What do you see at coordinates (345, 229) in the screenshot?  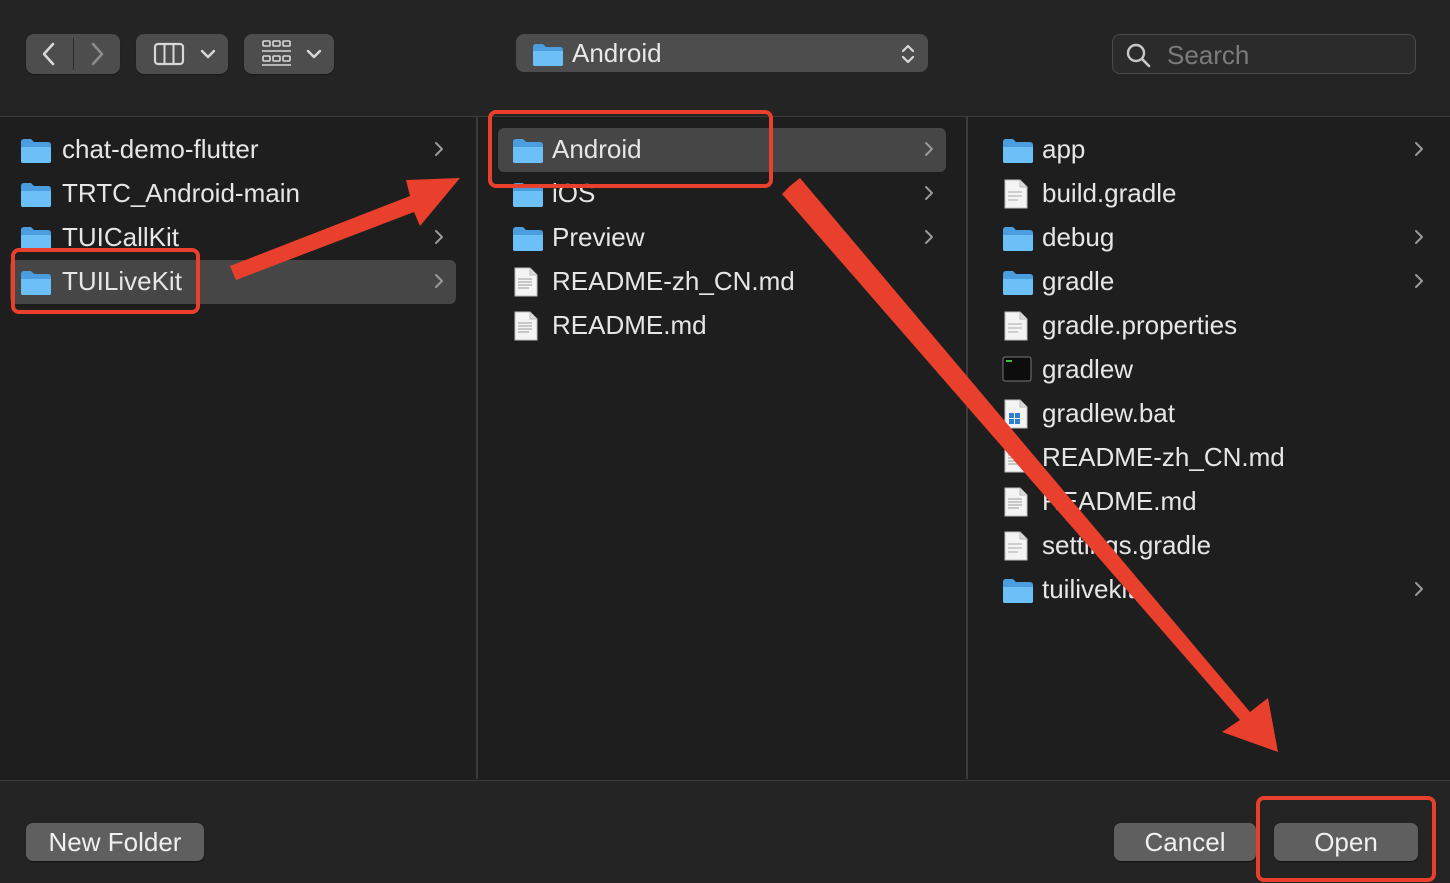 I see `arrow-to-android` at bounding box center [345, 229].